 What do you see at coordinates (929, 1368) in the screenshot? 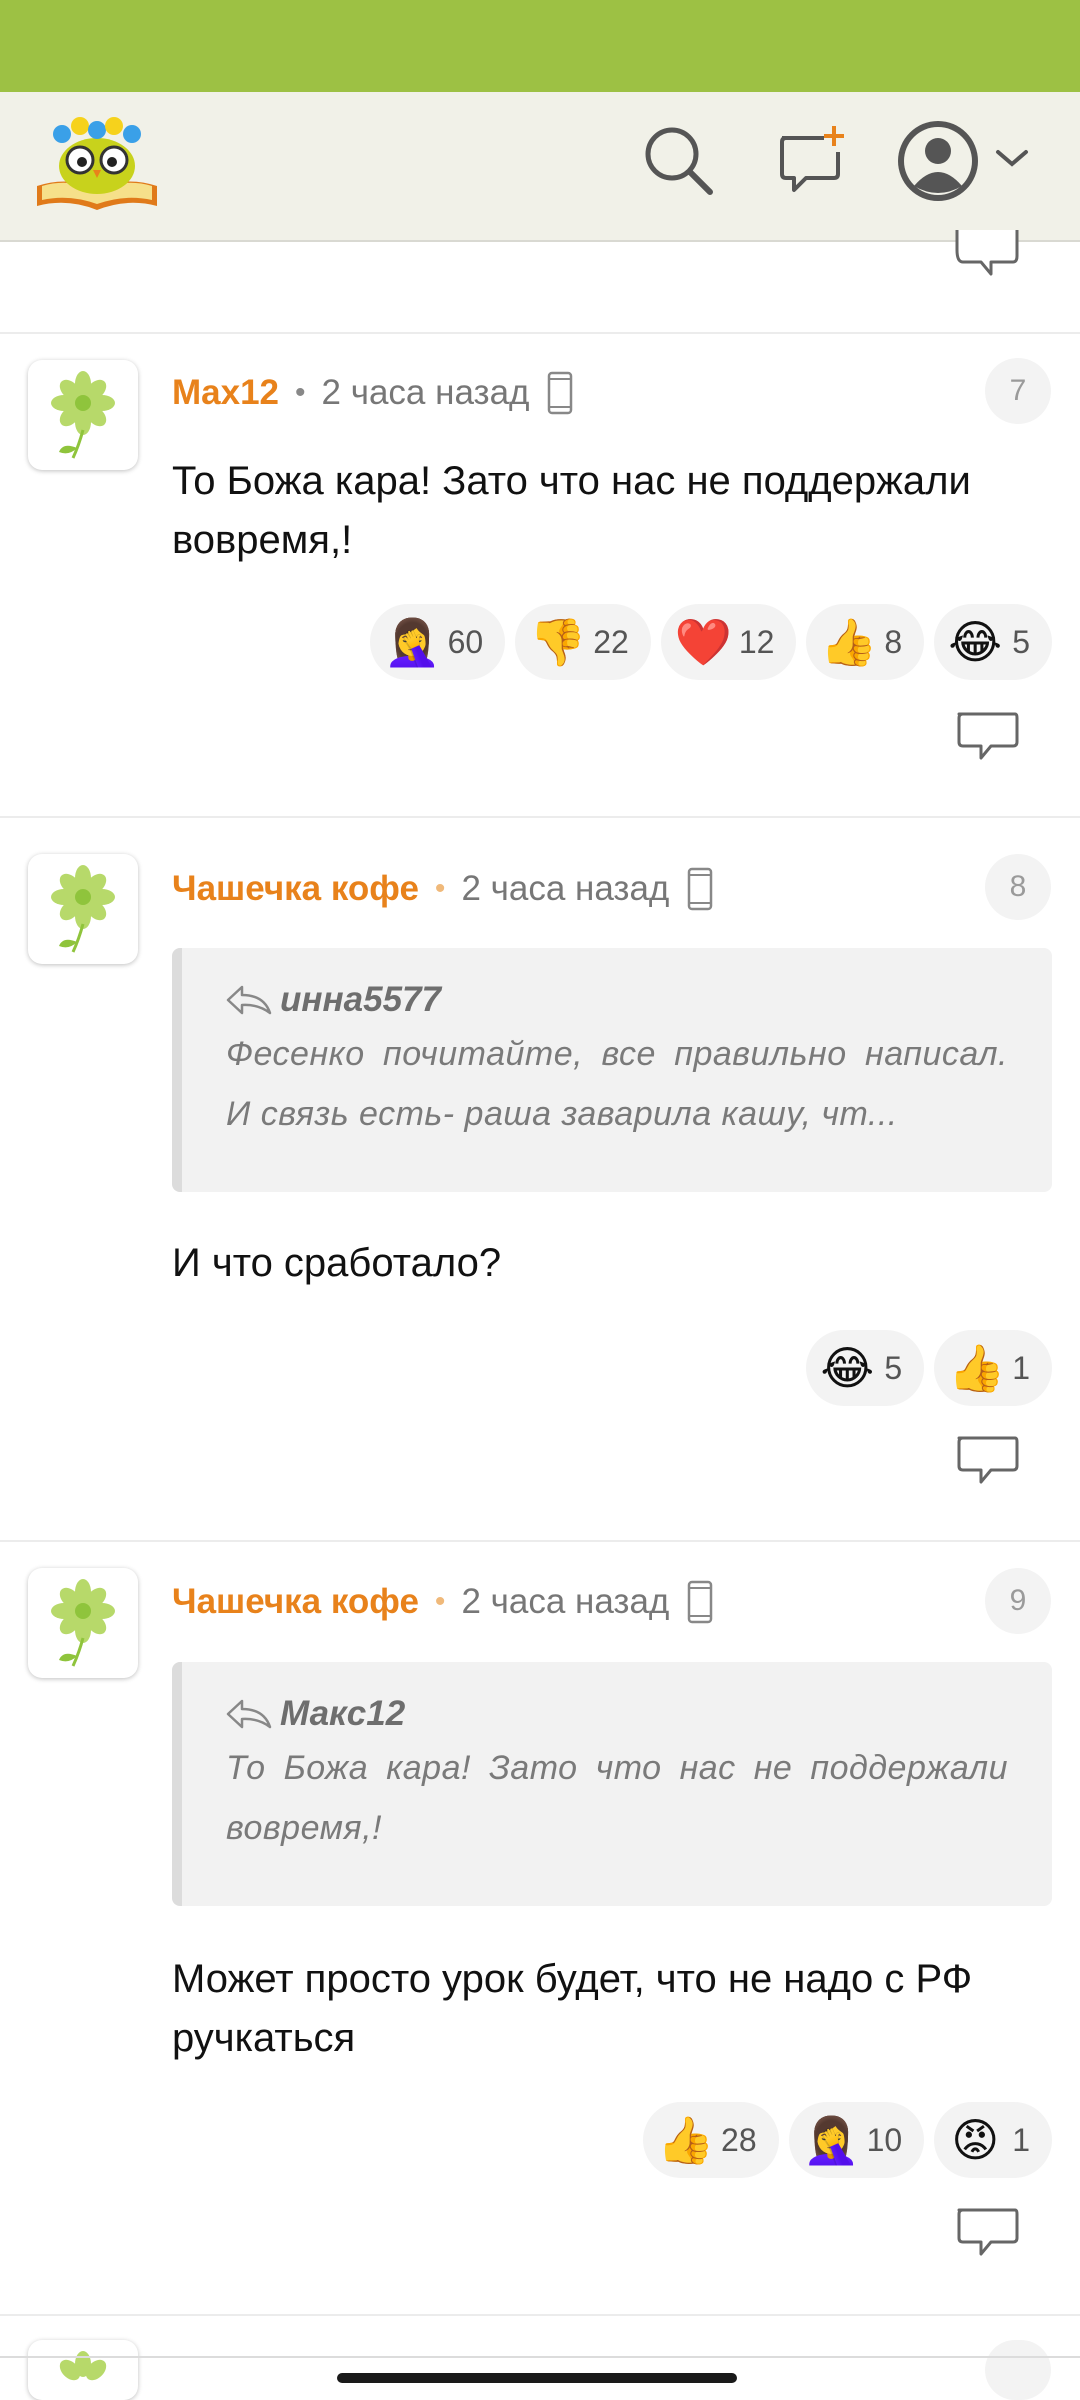
I see `reactions-bar: 😂 5 👍 1` at bounding box center [929, 1368].